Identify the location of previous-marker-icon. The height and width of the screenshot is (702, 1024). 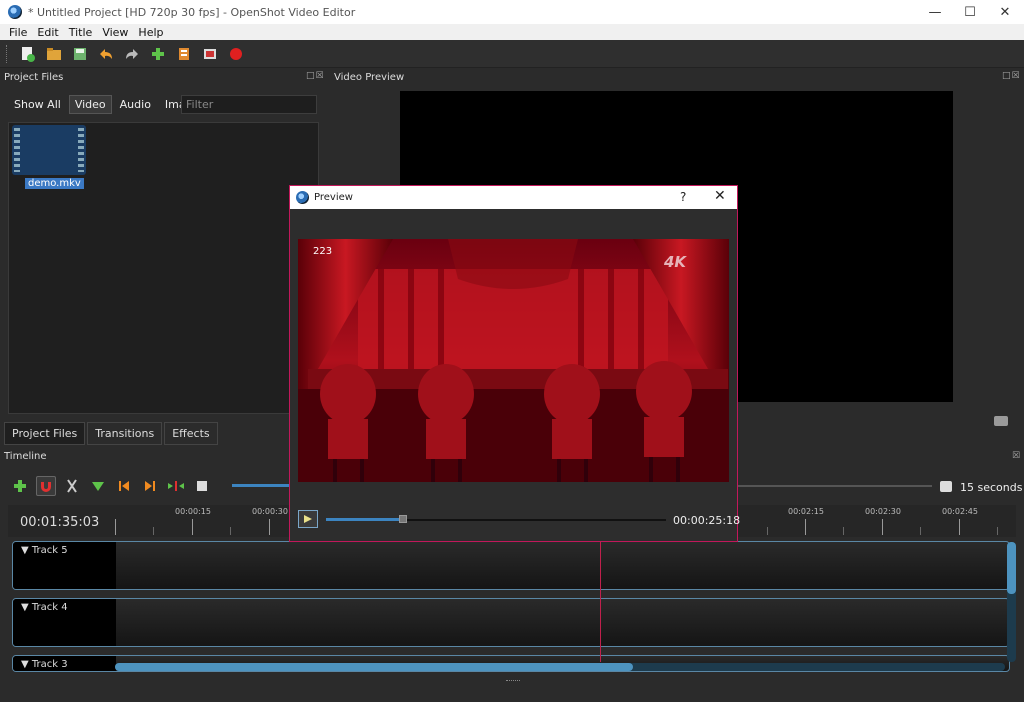
(124, 486).